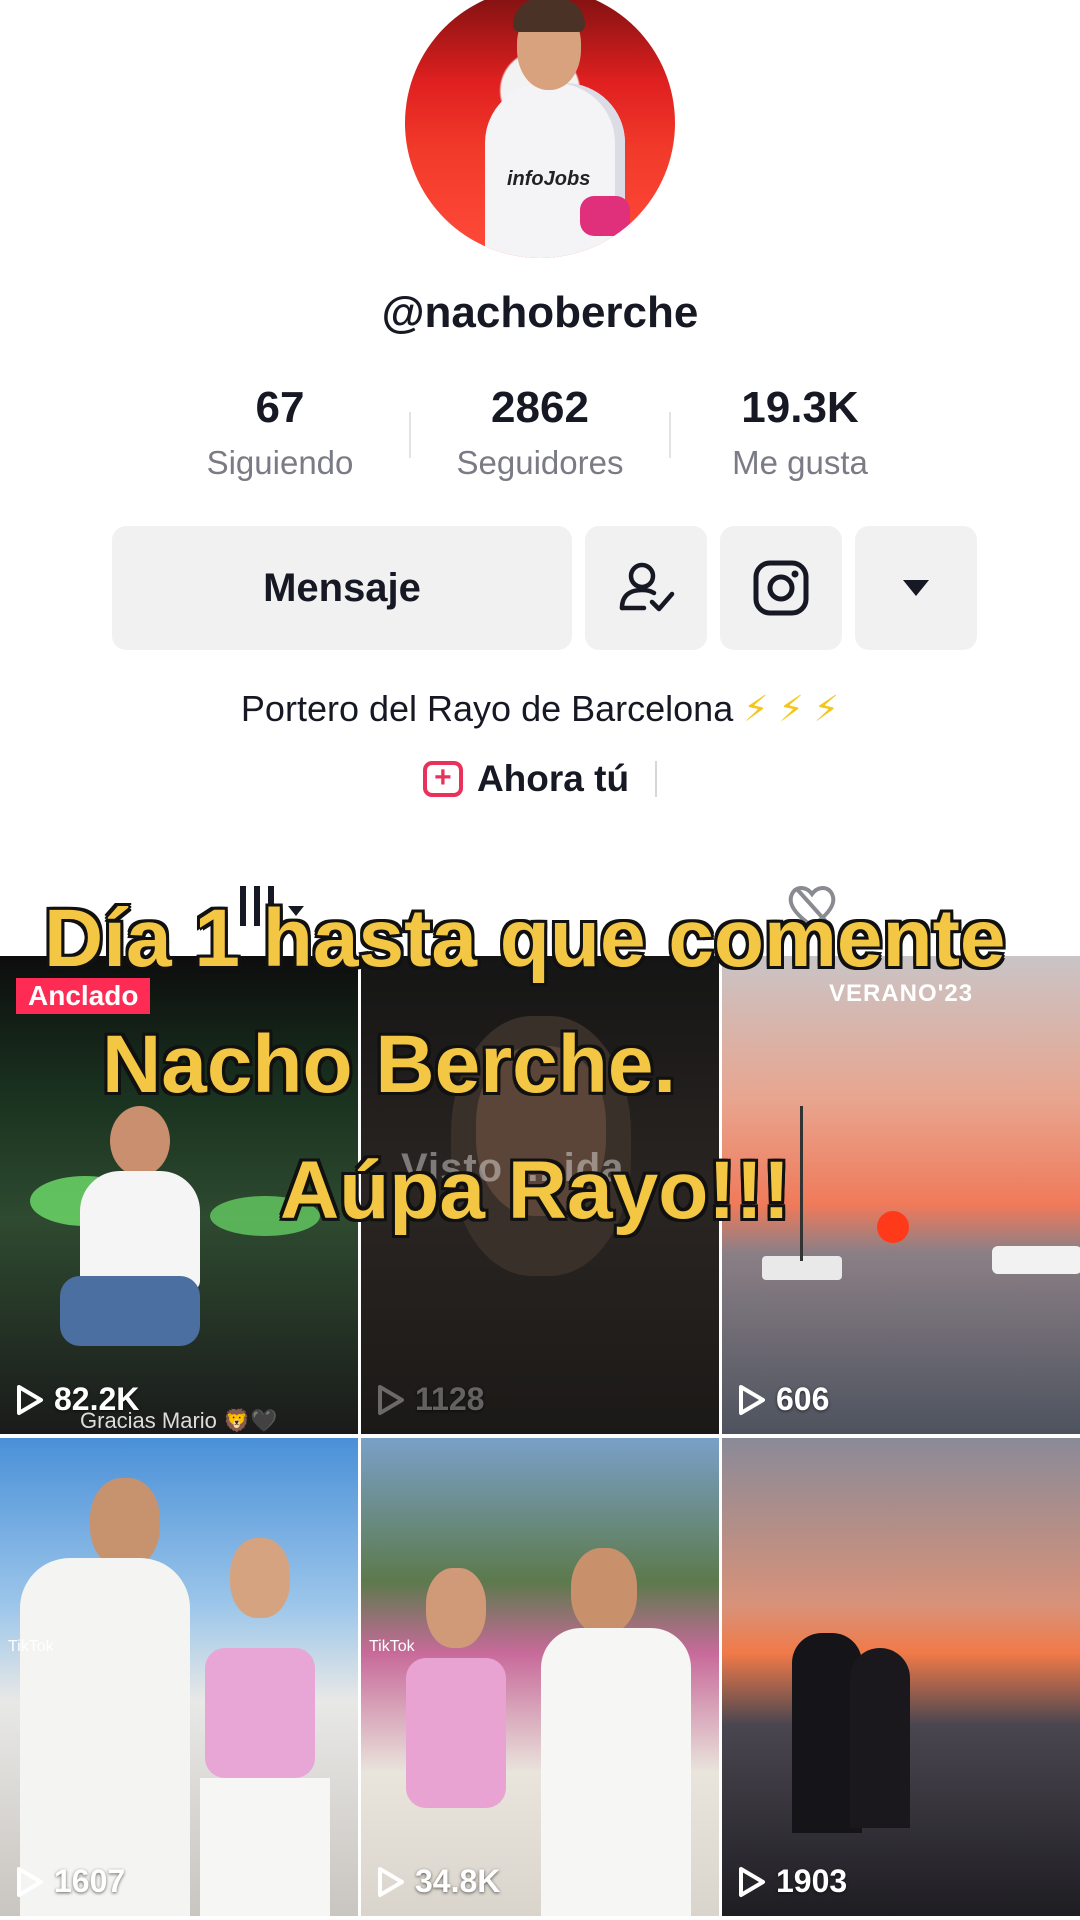  I want to click on stat-likes-value: 19.3K, so click(800, 407).